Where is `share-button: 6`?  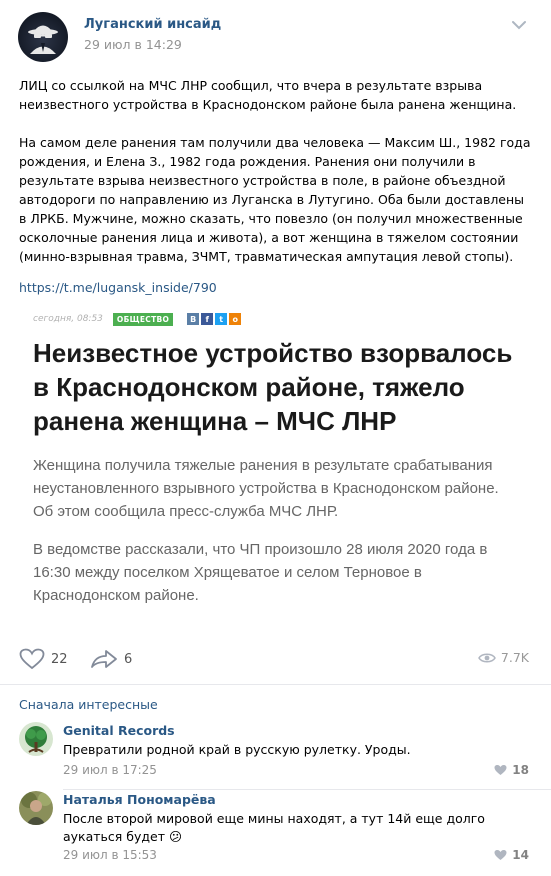 share-button: 6 is located at coordinates (111, 659).